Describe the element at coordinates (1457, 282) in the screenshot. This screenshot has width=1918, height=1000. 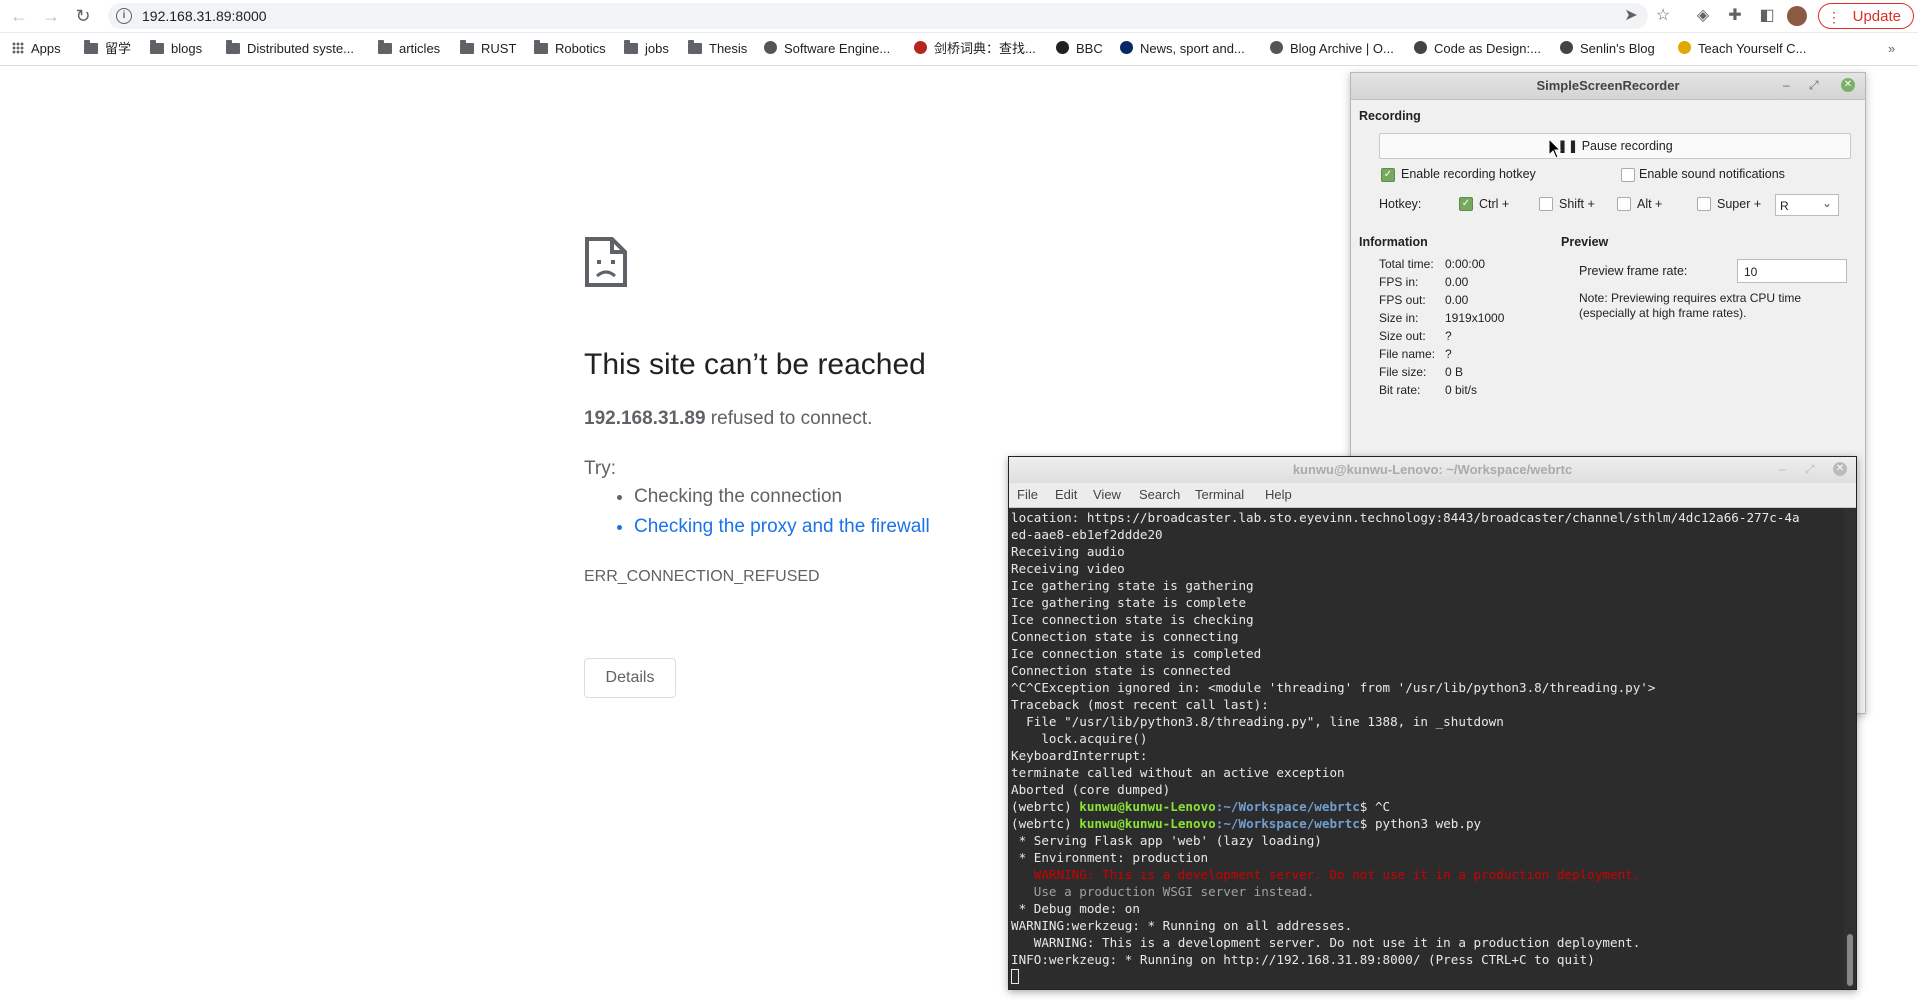
I see `info-value: 0.00` at that location.